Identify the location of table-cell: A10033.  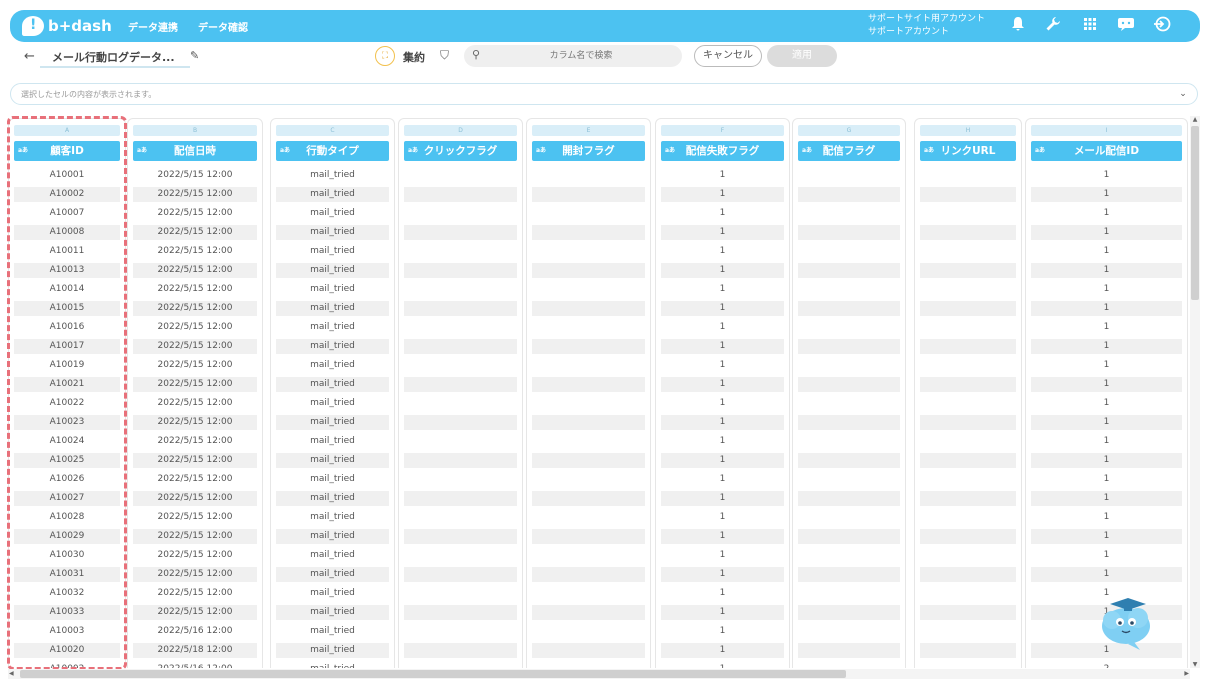
(67, 612).